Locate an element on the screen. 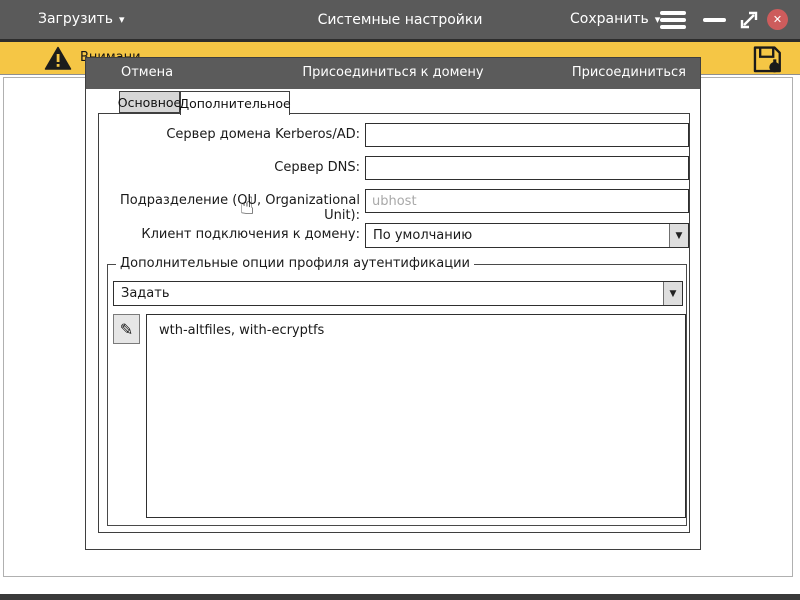 This screenshot has height=600, width=800. pencil-icon: ✎ is located at coordinates (126, 329).